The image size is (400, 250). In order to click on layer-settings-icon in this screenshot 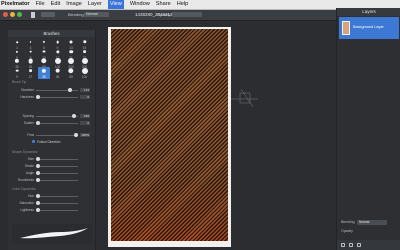, I will do `click(359, 245)`.